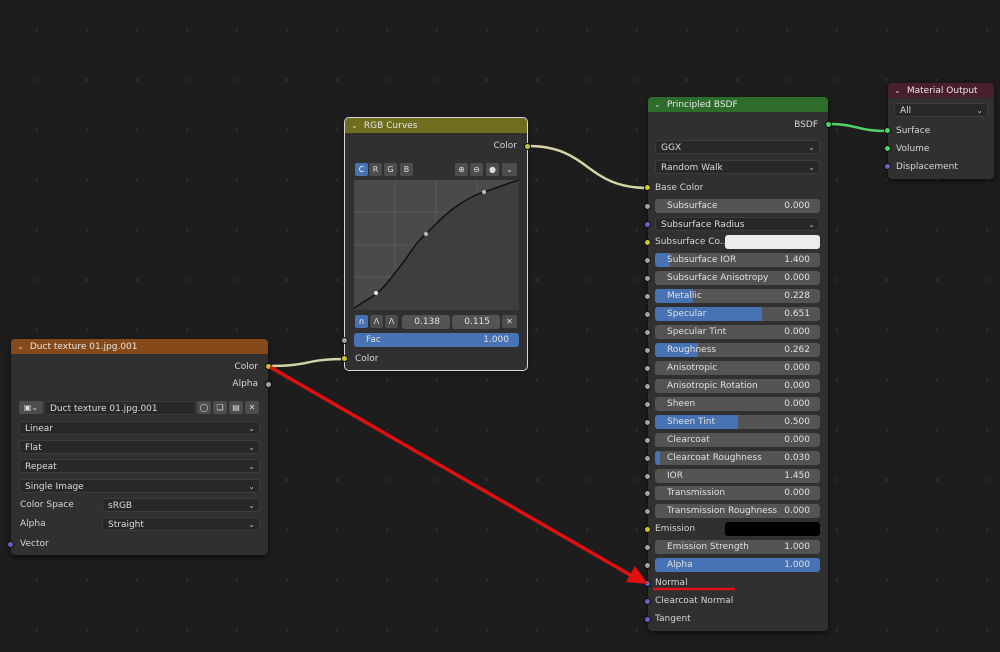 Image resolution: width=1000 pixels, height=652 pixels. I want to click on bsdf-output-socket, so click(828, 124).